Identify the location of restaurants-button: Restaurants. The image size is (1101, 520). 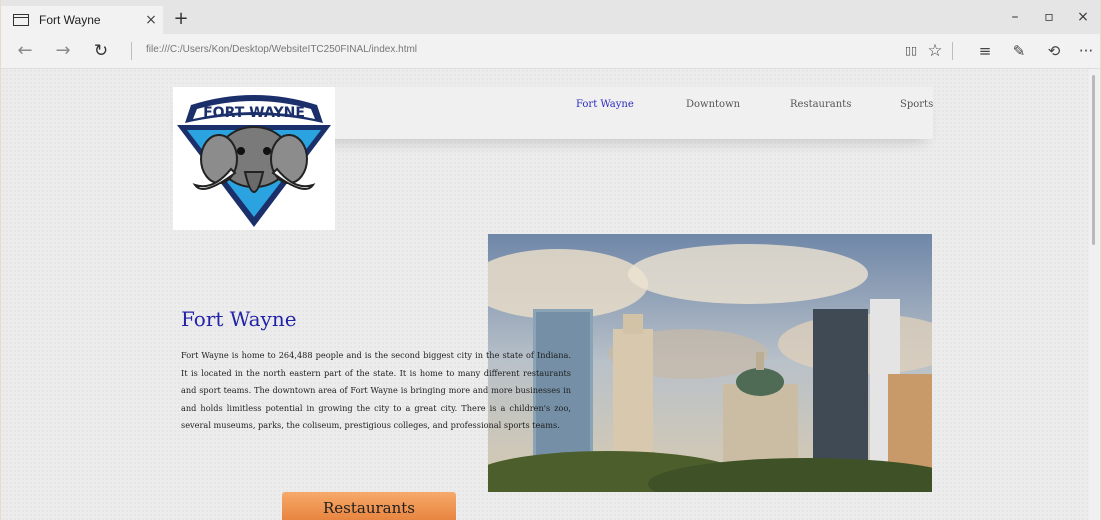
(369, 506).